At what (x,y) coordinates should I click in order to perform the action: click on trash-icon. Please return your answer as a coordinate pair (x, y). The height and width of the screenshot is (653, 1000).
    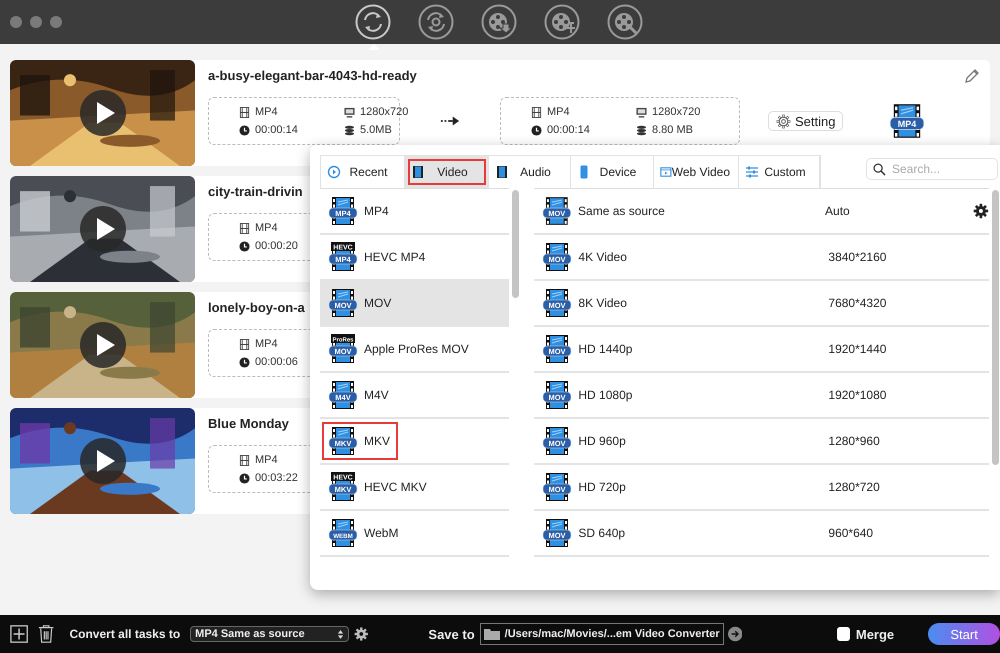
    Looking at the image, I should click on (46, 634).